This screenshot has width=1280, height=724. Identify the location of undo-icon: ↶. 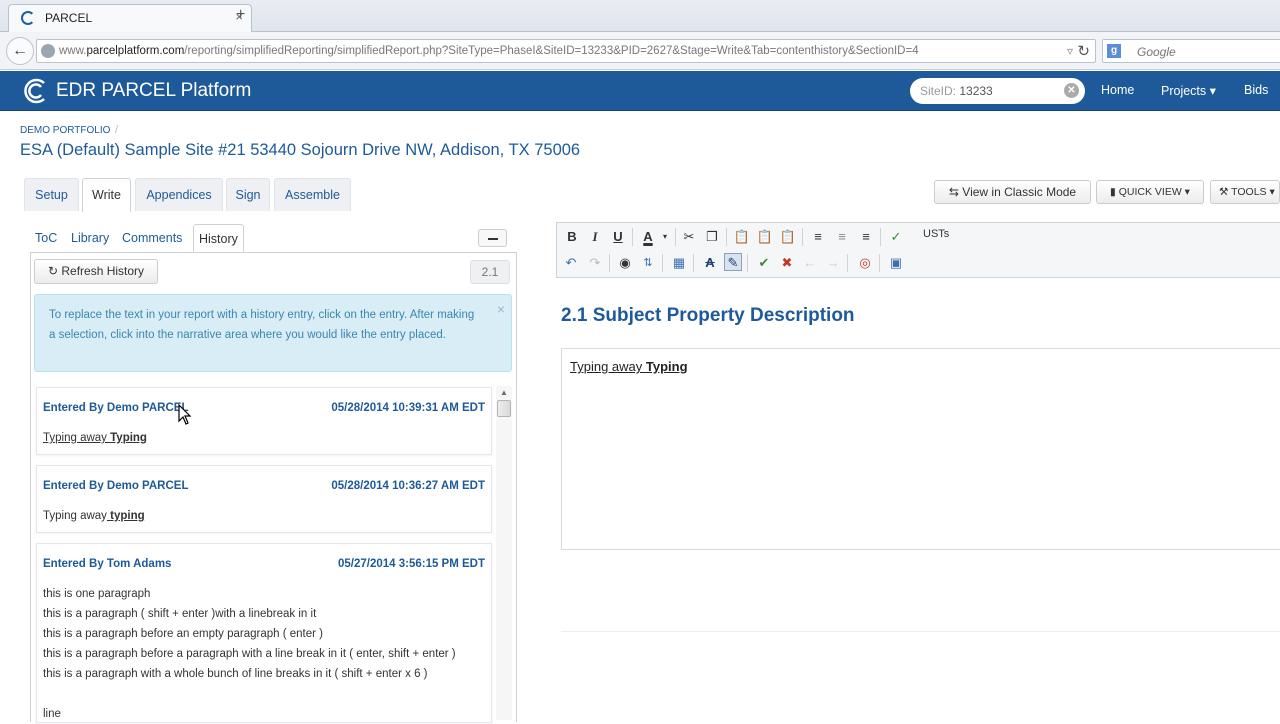
(571, 263).